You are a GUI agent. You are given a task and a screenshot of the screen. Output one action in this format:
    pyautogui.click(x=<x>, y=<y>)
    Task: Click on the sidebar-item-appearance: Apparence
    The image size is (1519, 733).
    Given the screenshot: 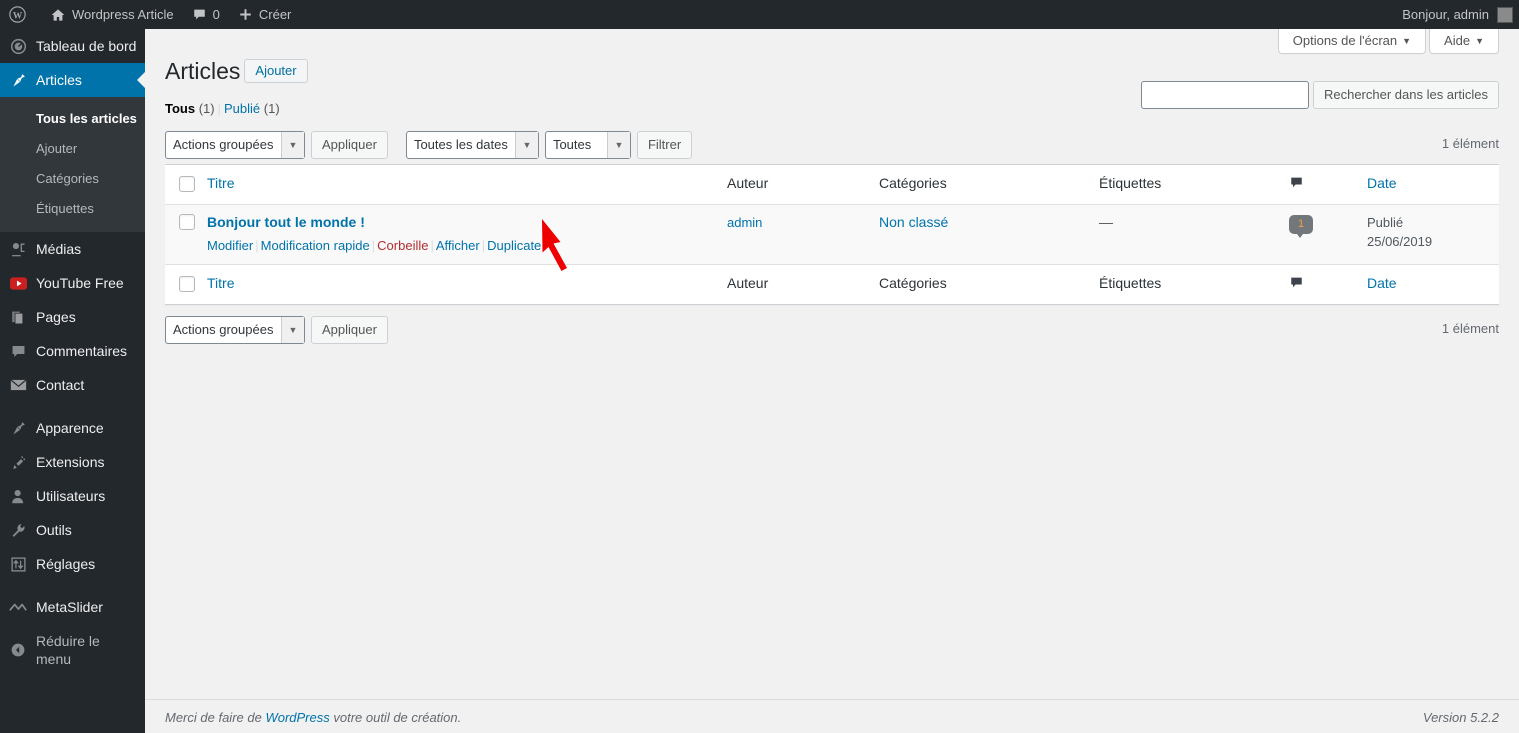 What is the action you would take?
    pyautogui.click(x=72, y=428)
    